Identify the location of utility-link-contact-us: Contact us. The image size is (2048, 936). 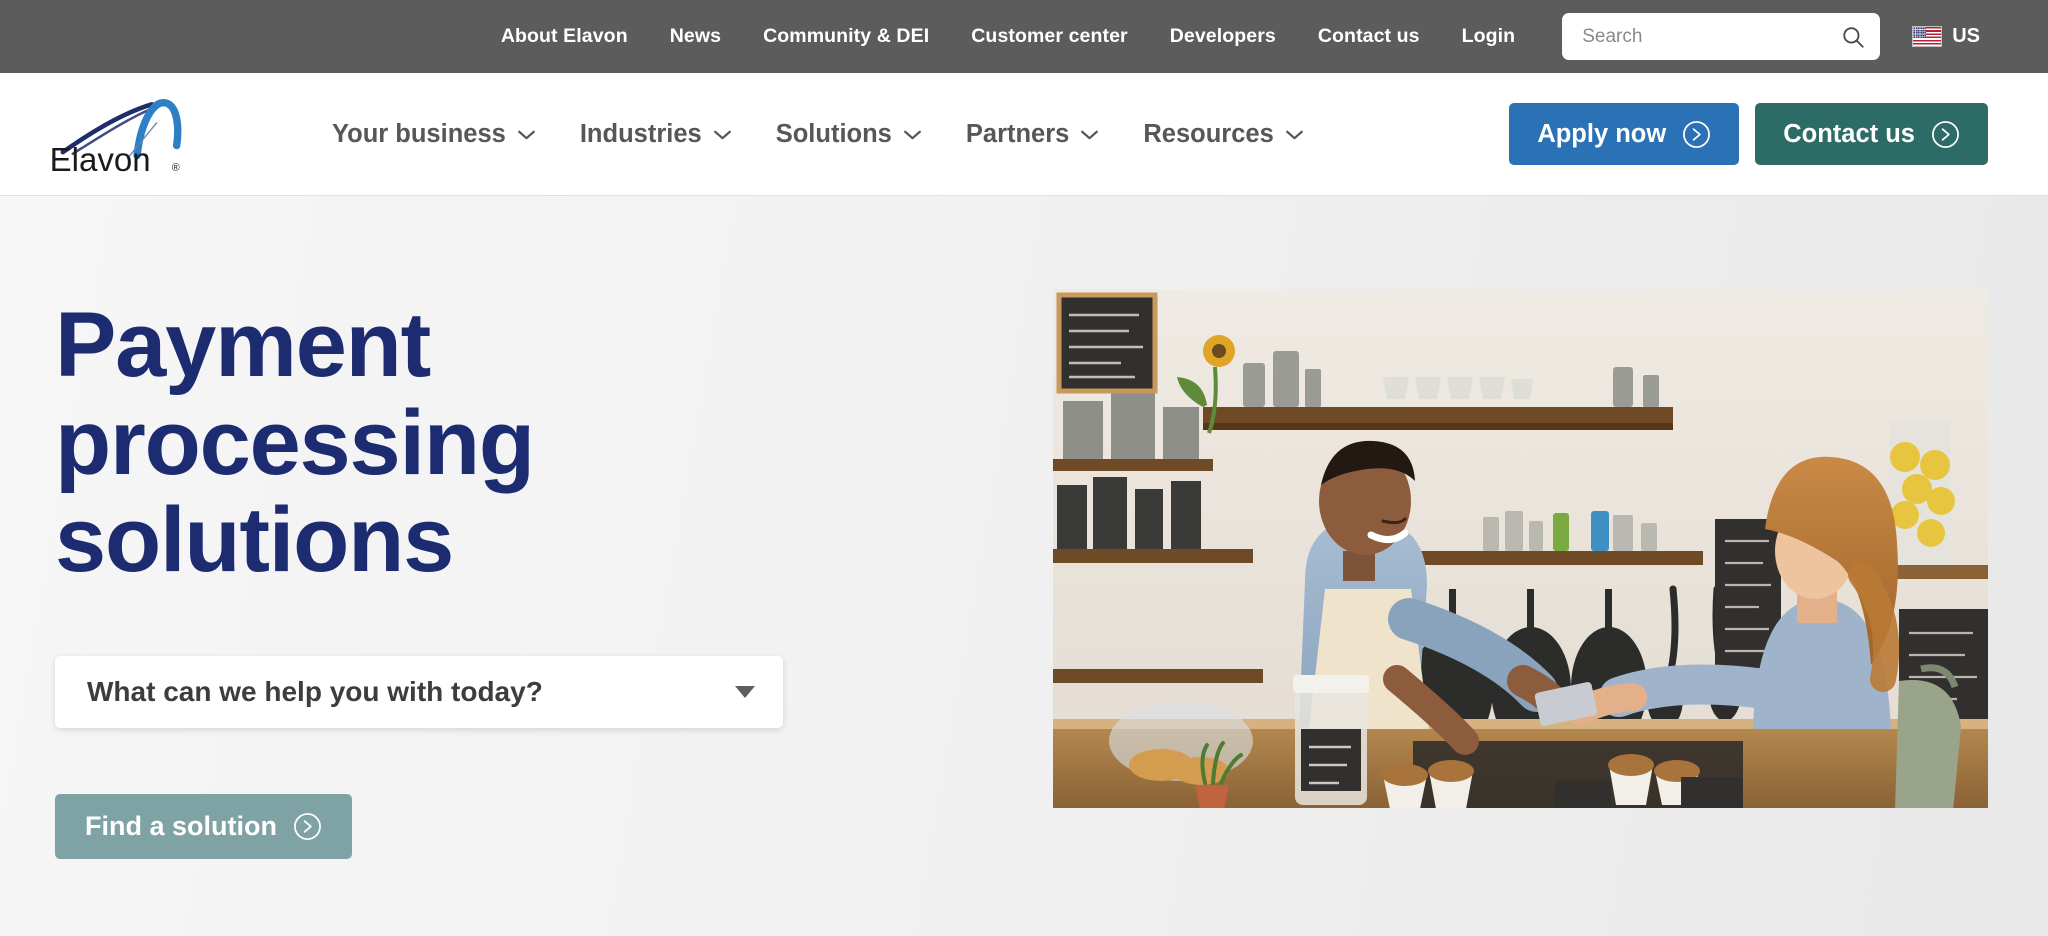
(1369, 36).